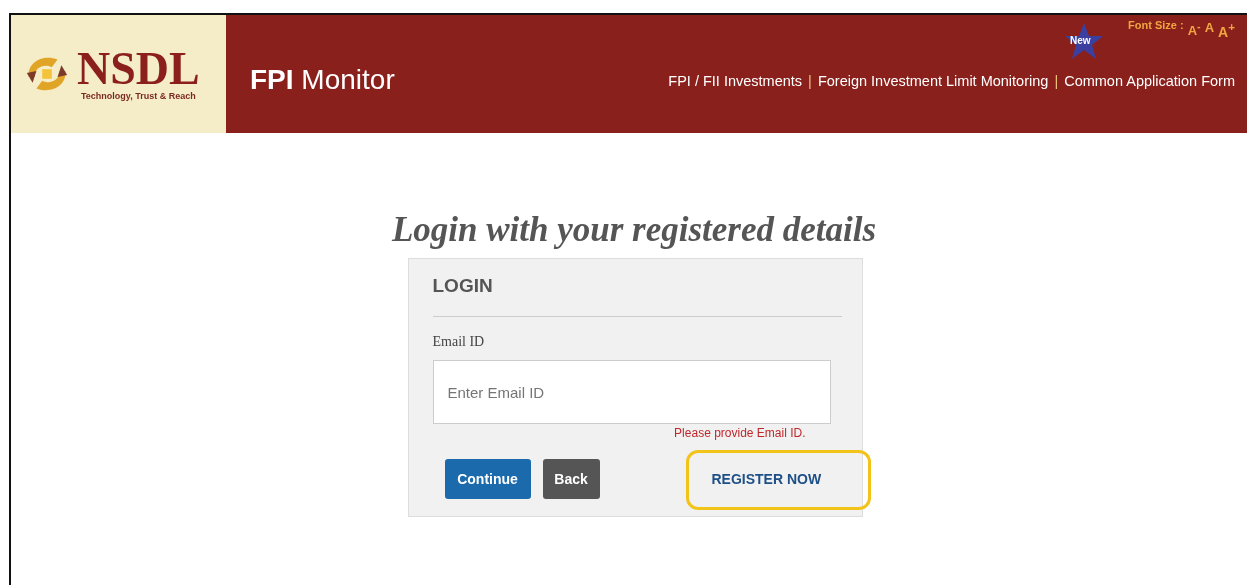 The width and height of the screenshot is (1247, 585). I want to click on continue-button: Continue, so click(487, 479).